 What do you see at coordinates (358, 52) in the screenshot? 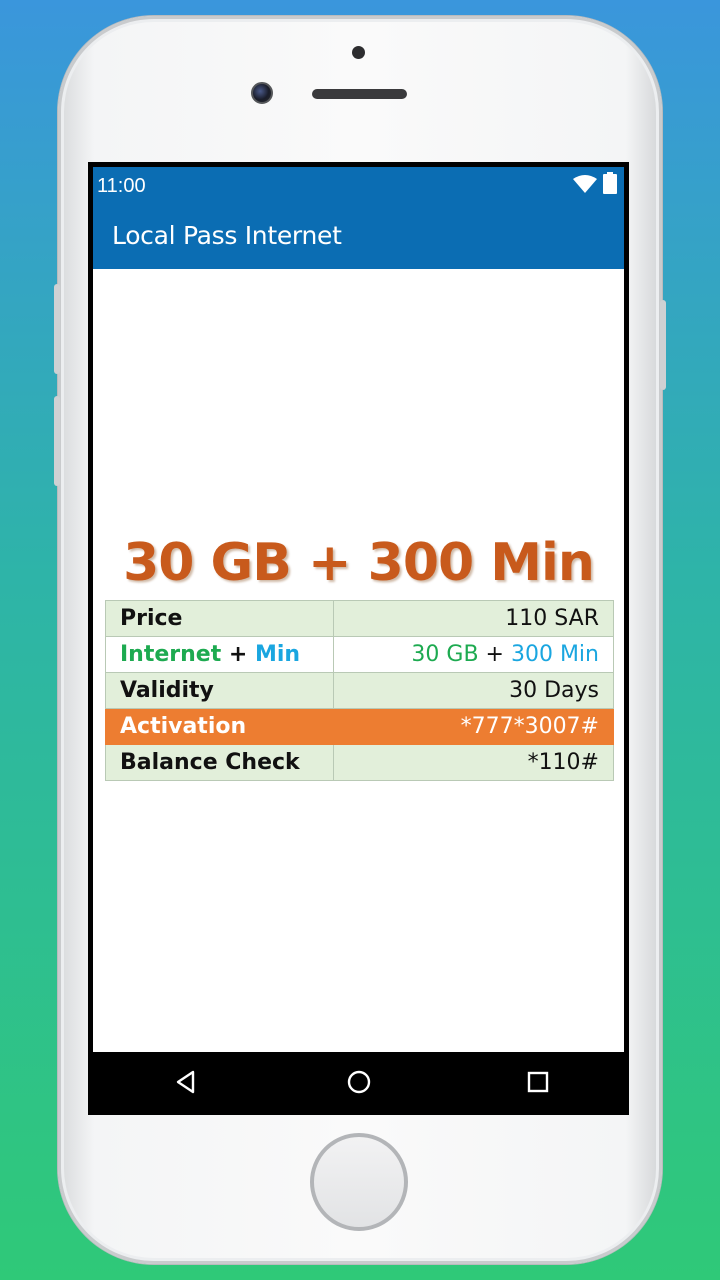
I see `sensor-dot` at bounding box center [358, 52].